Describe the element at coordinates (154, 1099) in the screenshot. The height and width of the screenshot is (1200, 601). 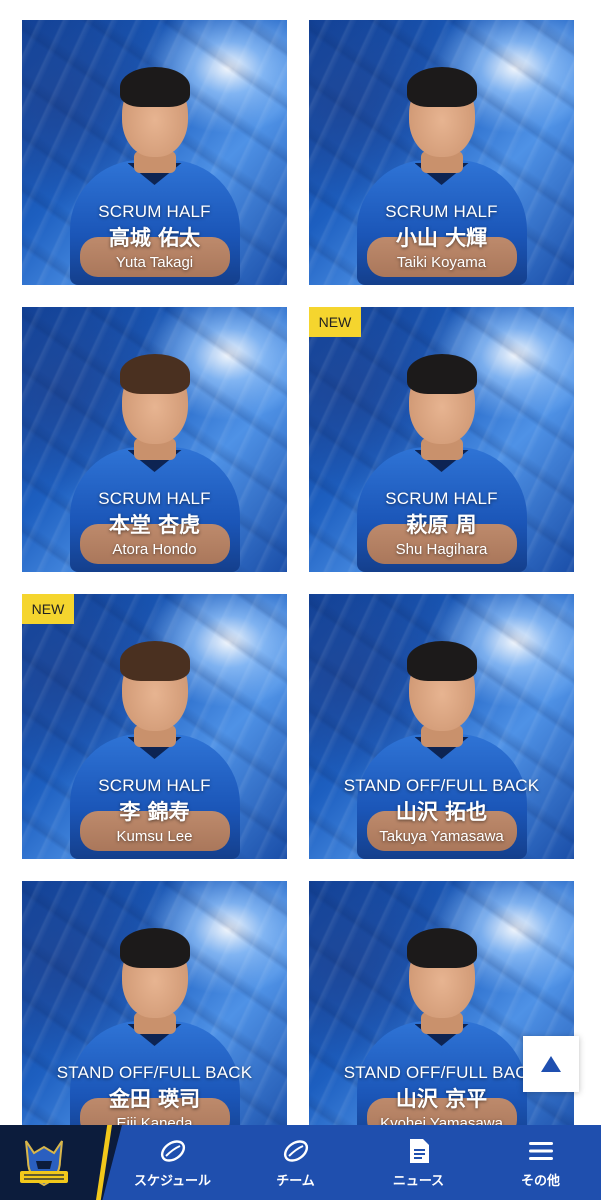
I see `player-name-ja: 金田 瑛司` at that location.